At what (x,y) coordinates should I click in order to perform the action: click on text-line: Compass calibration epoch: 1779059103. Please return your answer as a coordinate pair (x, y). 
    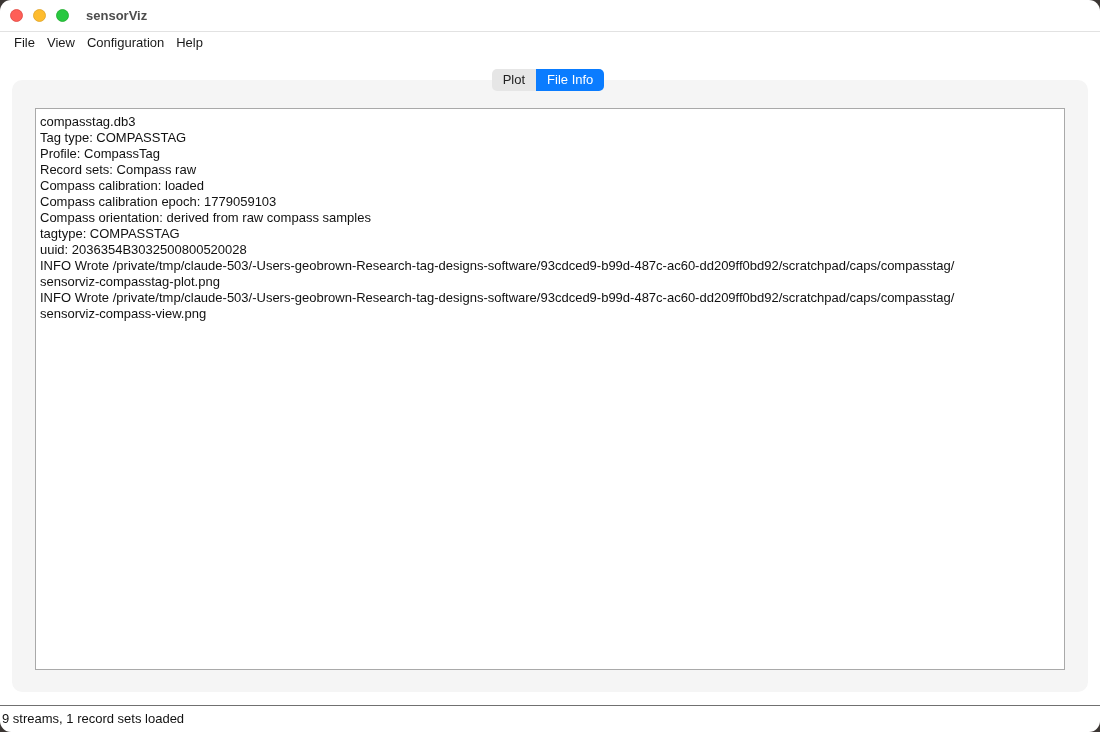
    Looking at the image, I should click on (158, 202).